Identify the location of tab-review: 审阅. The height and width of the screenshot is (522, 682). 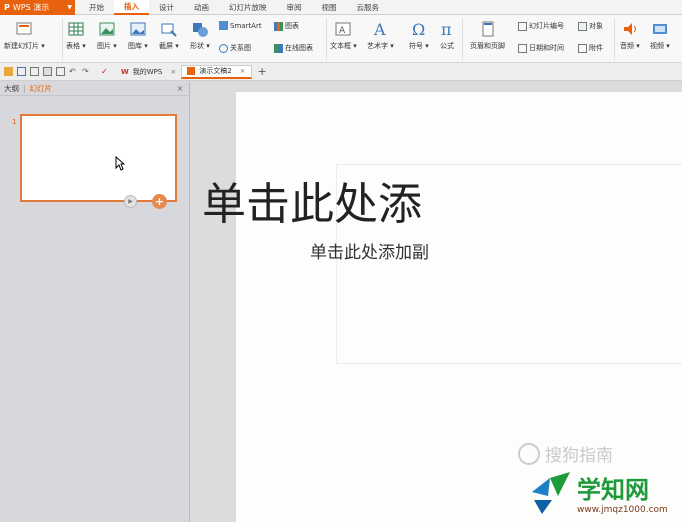
(294, 7).